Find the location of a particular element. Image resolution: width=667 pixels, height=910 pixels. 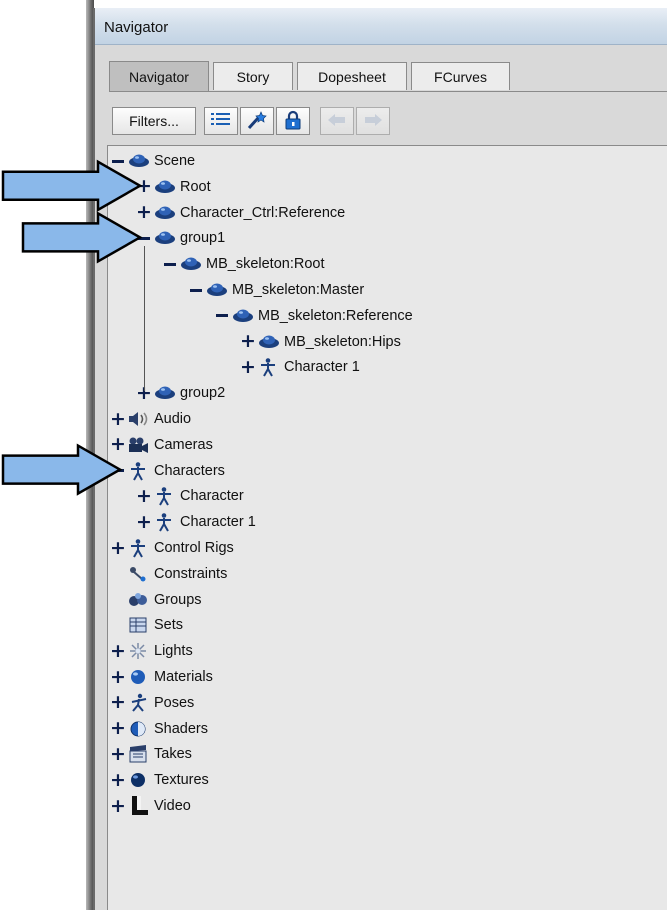

tree-item-groups: Groups is located at coordinates (156, 600).